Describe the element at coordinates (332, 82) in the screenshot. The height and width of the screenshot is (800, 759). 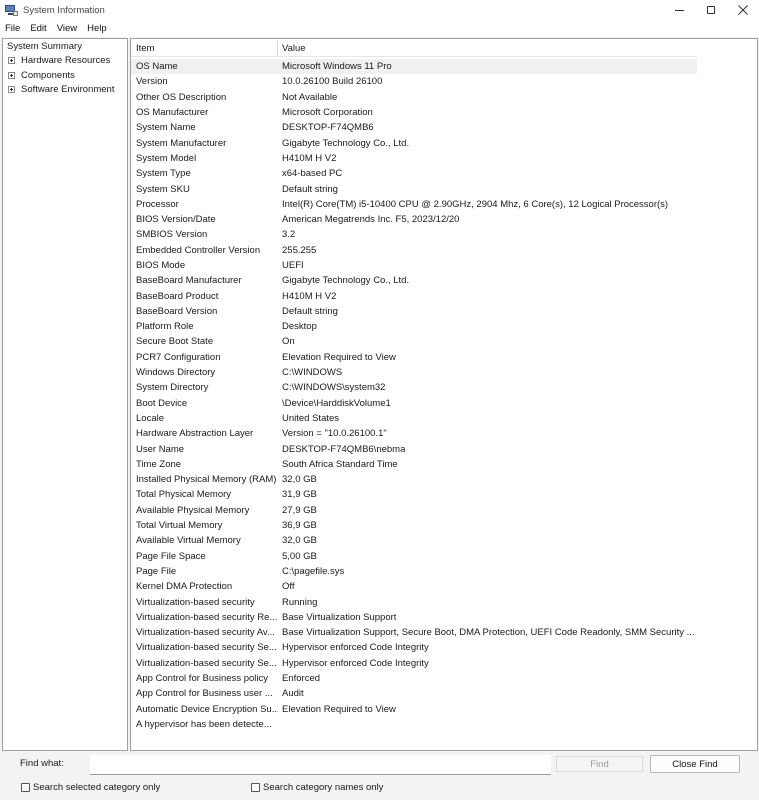
I see `row-value-cell: 10.0.26100 Build 26100` at that location.